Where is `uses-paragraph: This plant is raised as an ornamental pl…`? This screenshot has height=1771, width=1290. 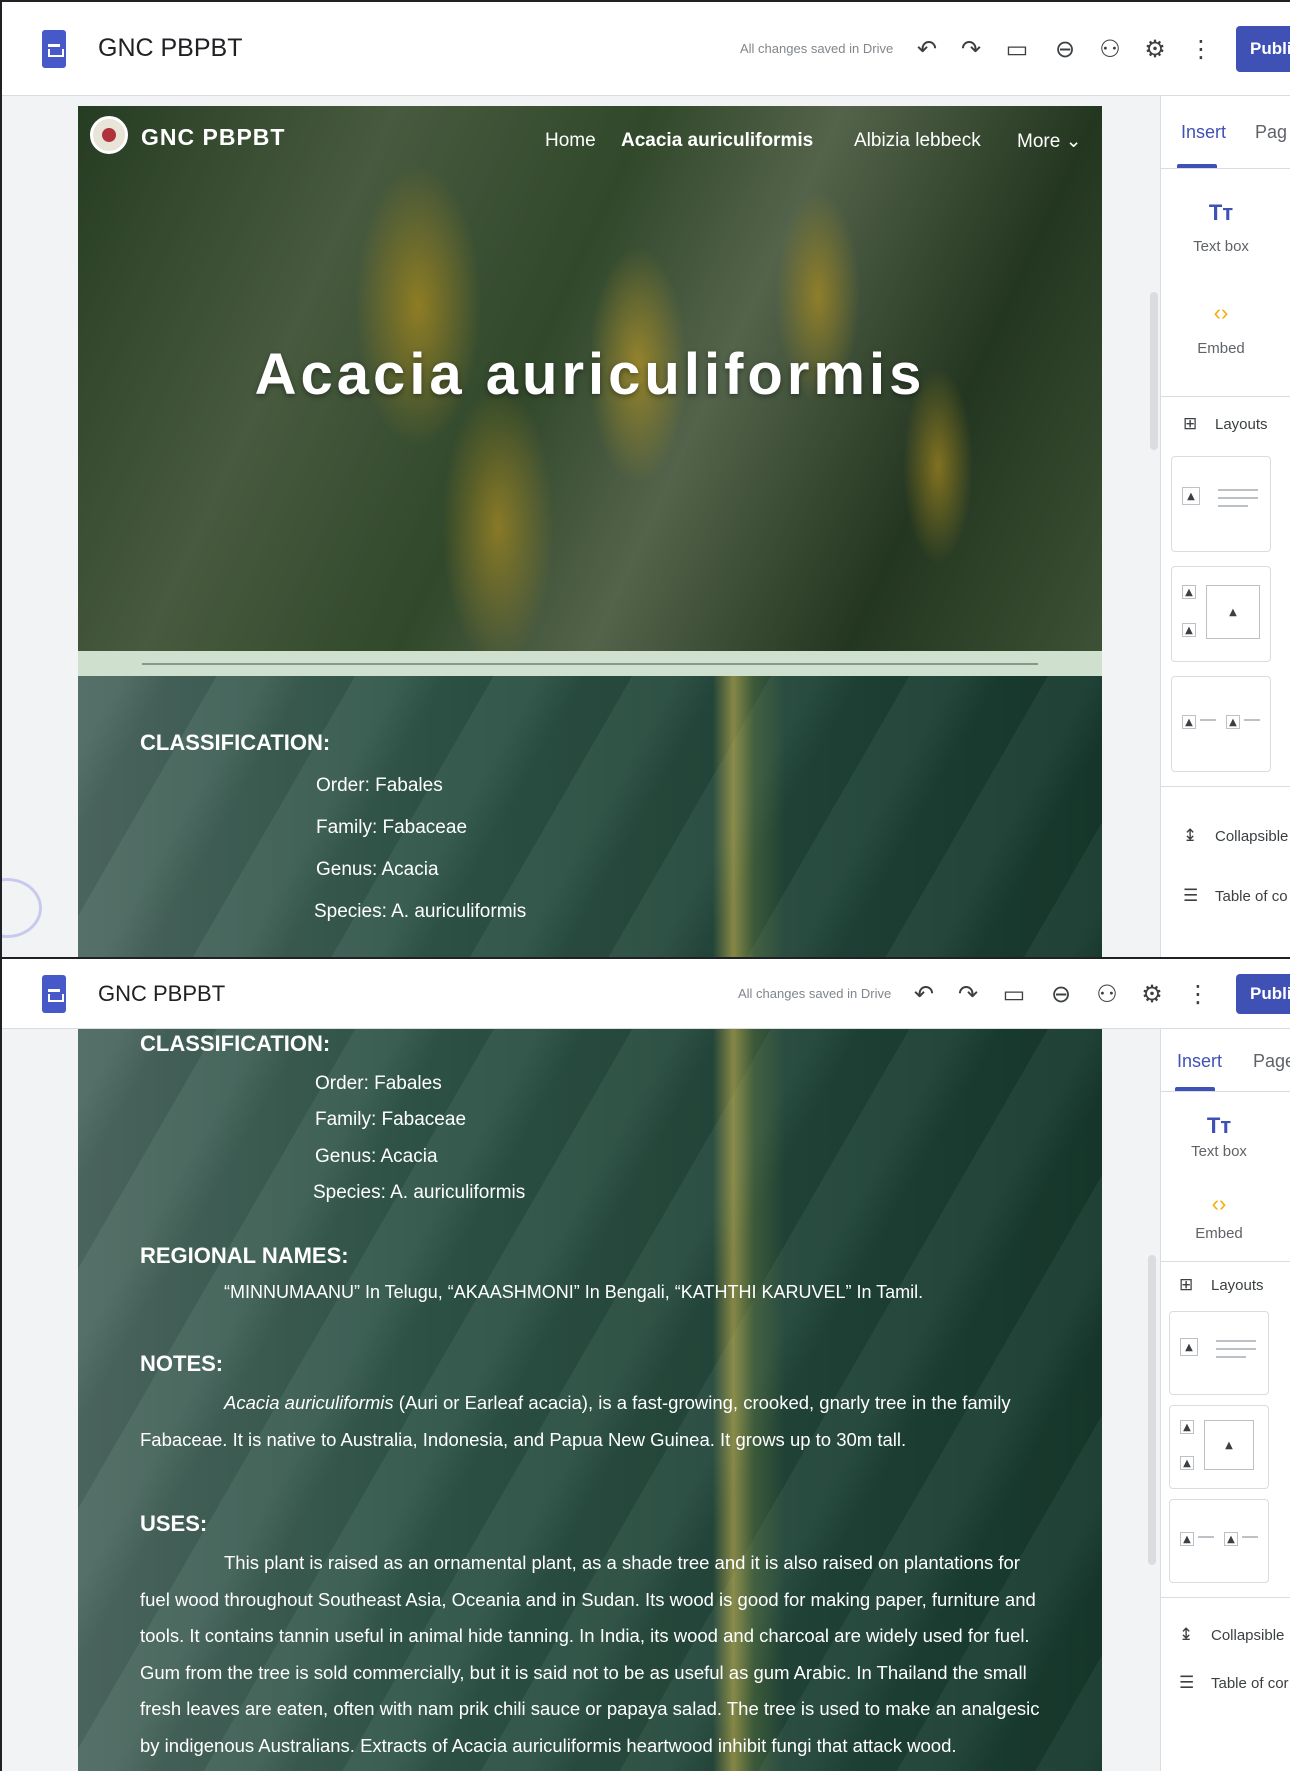 uses-paragraph: This plant is raised as an ornamental pl… is located at coordinates (590, 1654).